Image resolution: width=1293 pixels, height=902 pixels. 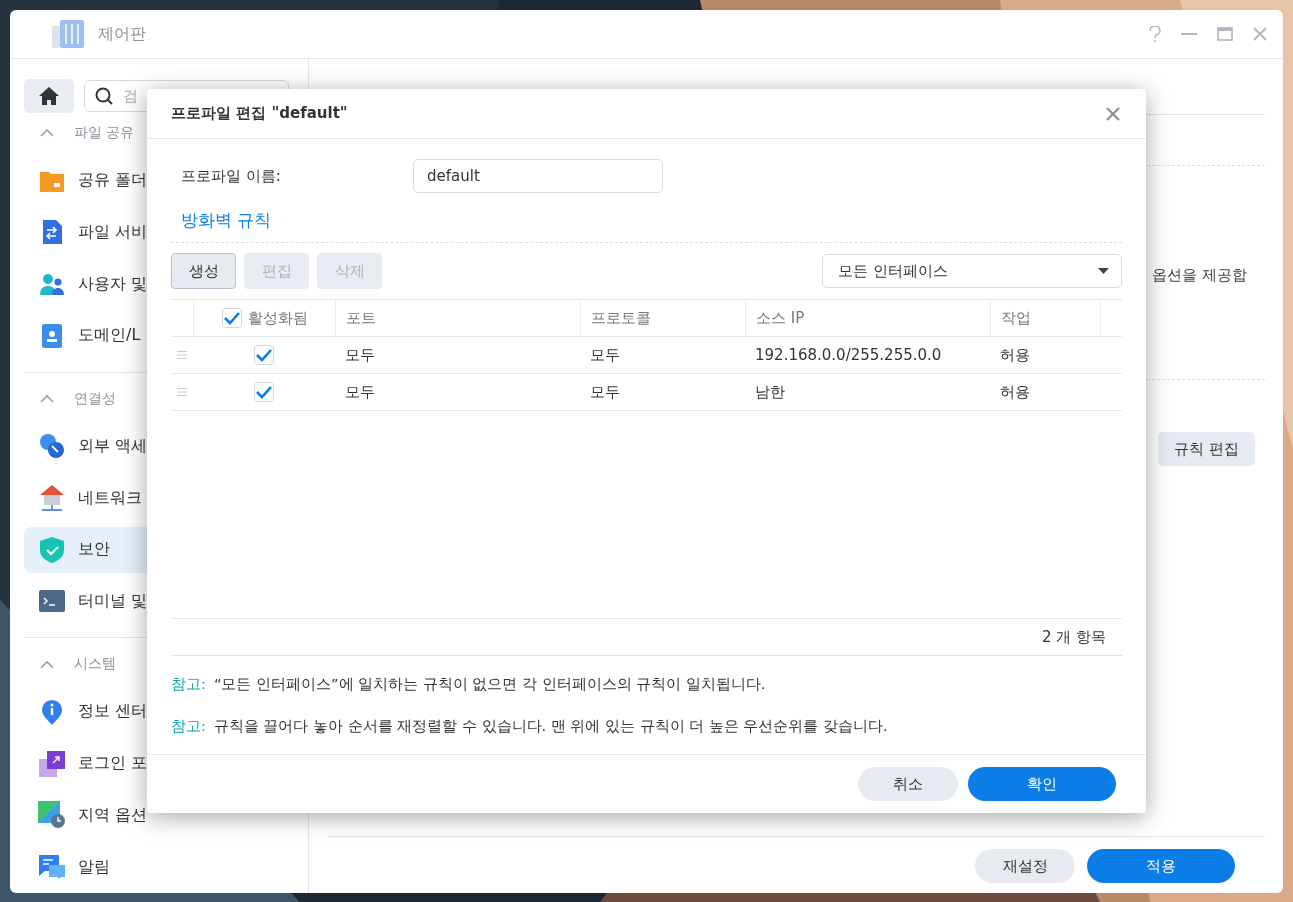 I want to click on note-text: 규칙을 끌어다 놓아 순서를 재정렬할 수 있습니다. 맨 위에 있는 규칙이 더 높은 우선순위를 갖습니다., so click(x=550, y=726).